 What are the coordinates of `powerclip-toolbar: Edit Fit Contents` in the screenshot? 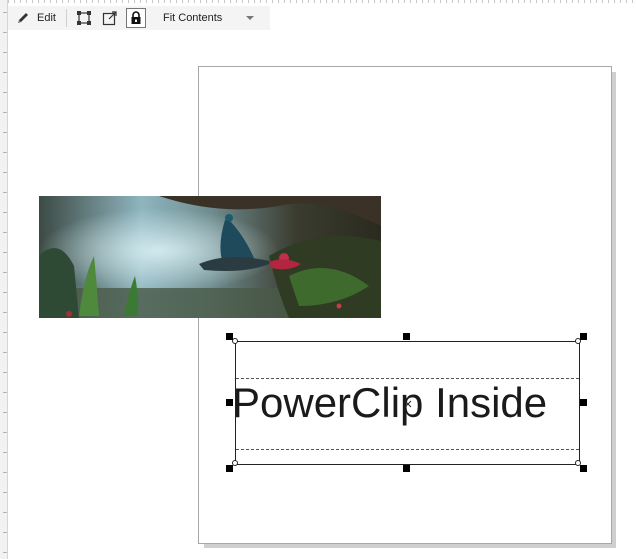 It's located at (139, 18).